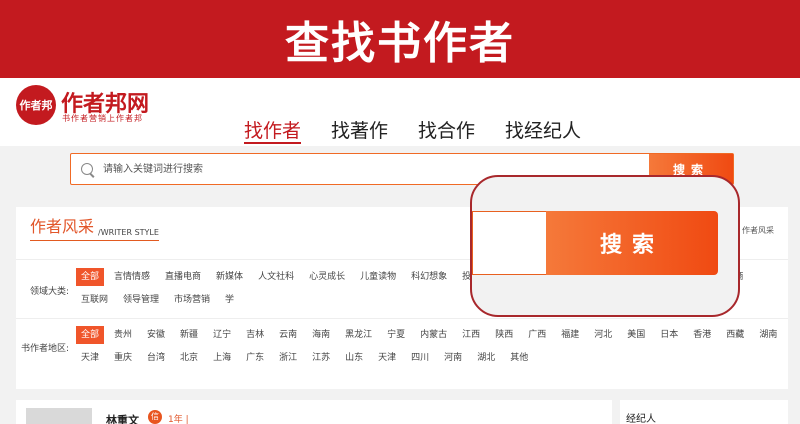  What do you see at coordinates (276, 277) in the screenshot?
I see `domain-tag: 人文社科` at bounding box center [276, 277].